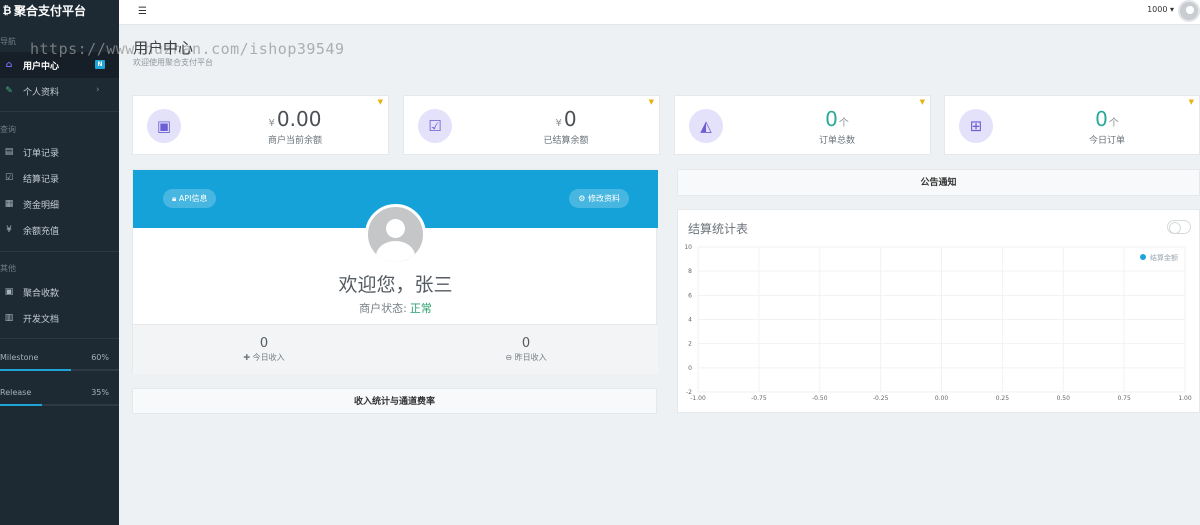 The image size is (1200, 525). Describe the element at coordinates (583, 198) in the screenshot. I see `gear-icon: ⚙` at that location.